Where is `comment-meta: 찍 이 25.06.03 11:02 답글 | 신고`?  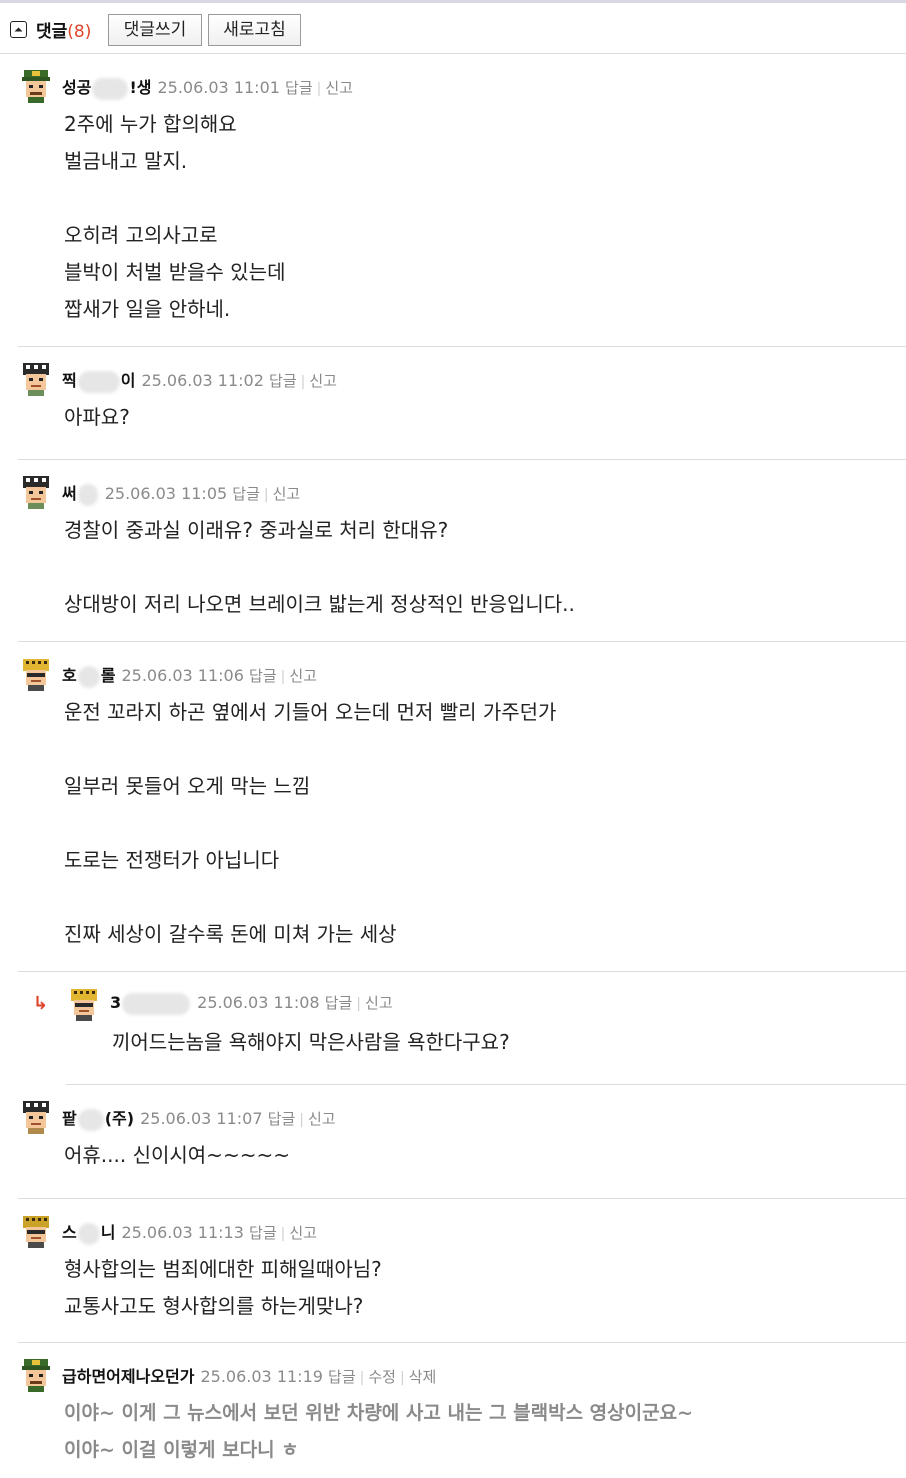 comment-meta: 찍 이 25.06.03 11:02 답글 | 신고 is located at coordinates (199, 380).